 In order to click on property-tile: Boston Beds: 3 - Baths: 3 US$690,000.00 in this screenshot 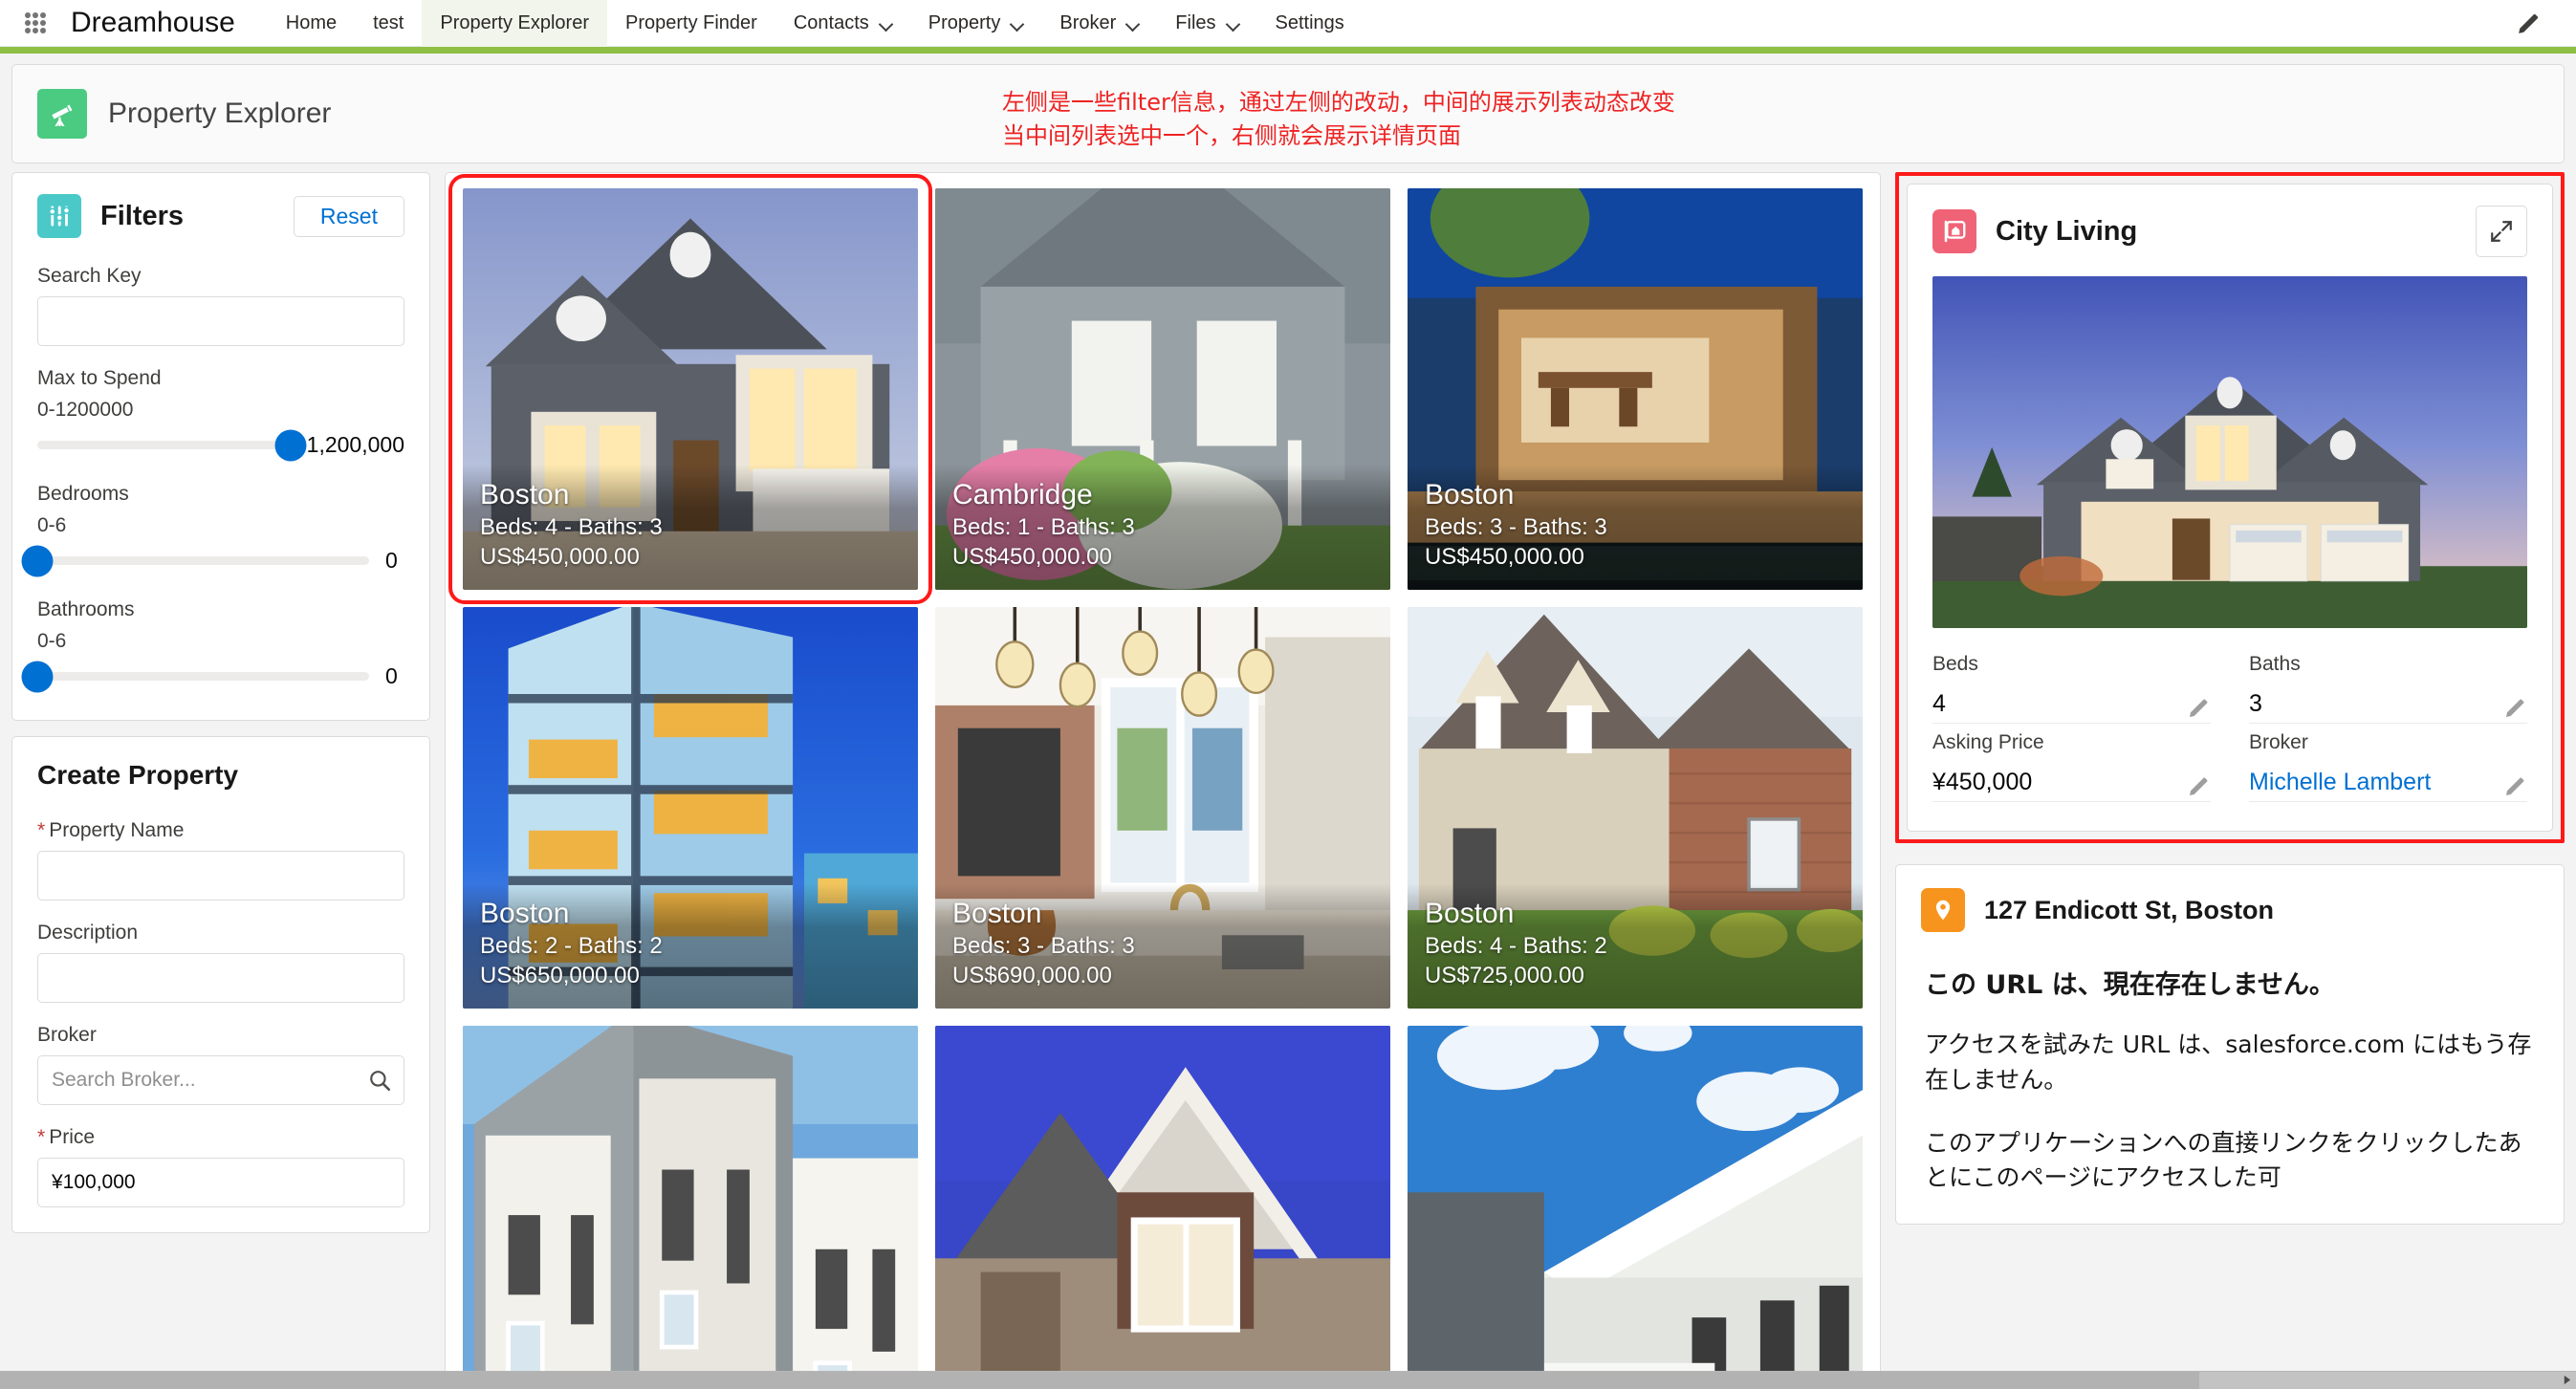, I will do `click(1162, 808)`.